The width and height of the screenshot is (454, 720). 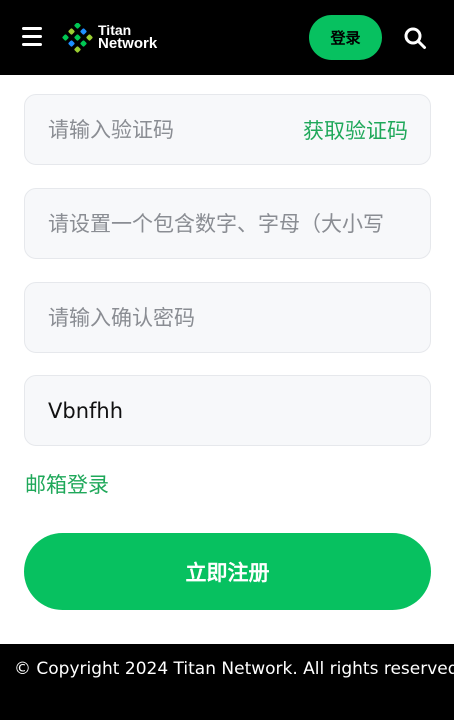 I want to click on password-input, so click(x=228, y=223).